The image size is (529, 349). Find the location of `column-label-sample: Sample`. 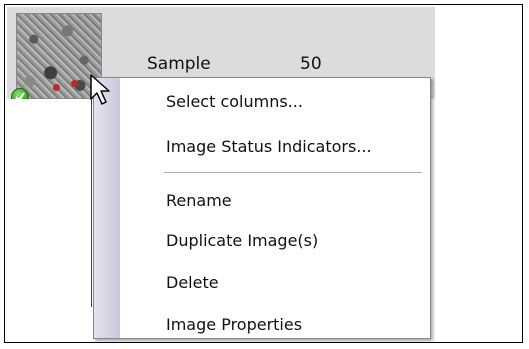

column-label-sample: Sample is located at coordinates (179, 64).